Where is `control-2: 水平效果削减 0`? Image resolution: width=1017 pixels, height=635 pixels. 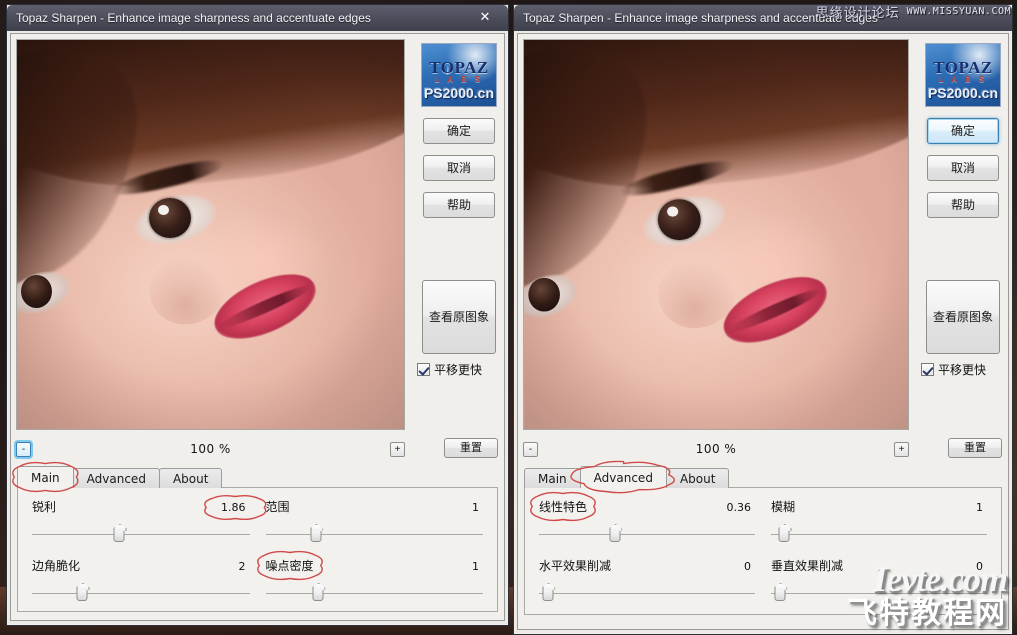 control-2: 水平效果削减 0 is located at coordinates (647, 579).